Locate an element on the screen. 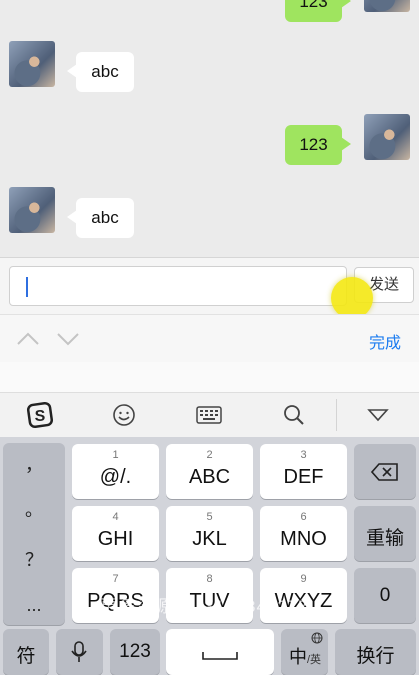 Image resolution: width=419 pixels, height=675 pixels. spacer is located at coordinates (209, 377).